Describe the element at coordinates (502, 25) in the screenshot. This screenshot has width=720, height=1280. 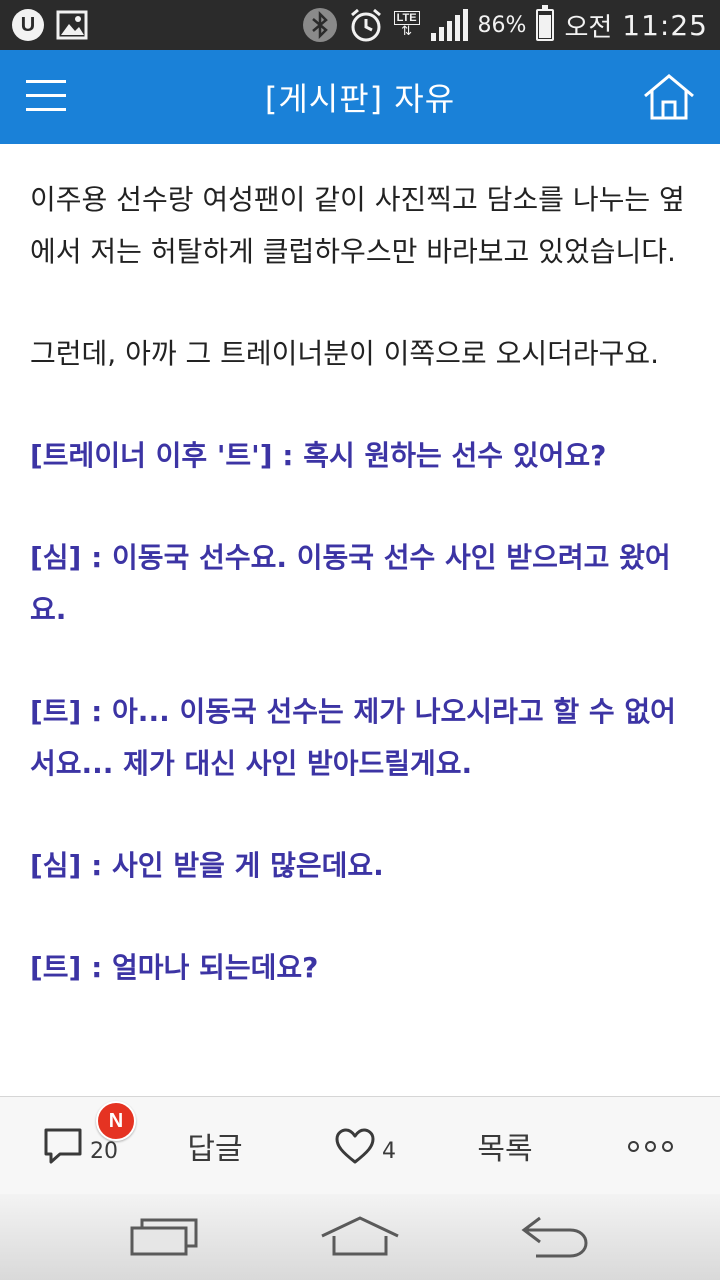
I see `battery-percent: 86%` at that location.